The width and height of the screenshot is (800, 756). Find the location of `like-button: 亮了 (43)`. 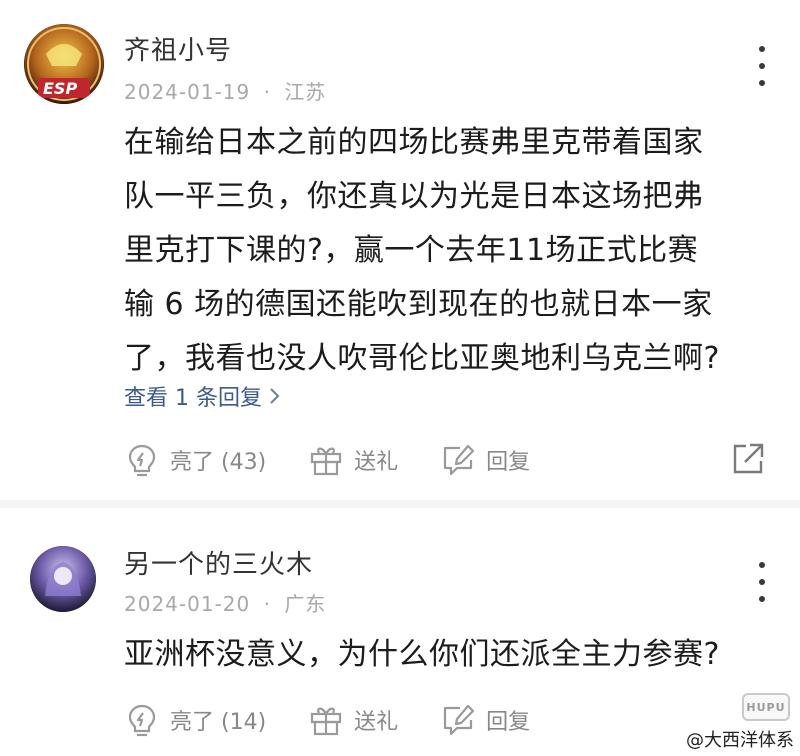

like-button: 亮了 (43) is located at coordinates (195, 460).